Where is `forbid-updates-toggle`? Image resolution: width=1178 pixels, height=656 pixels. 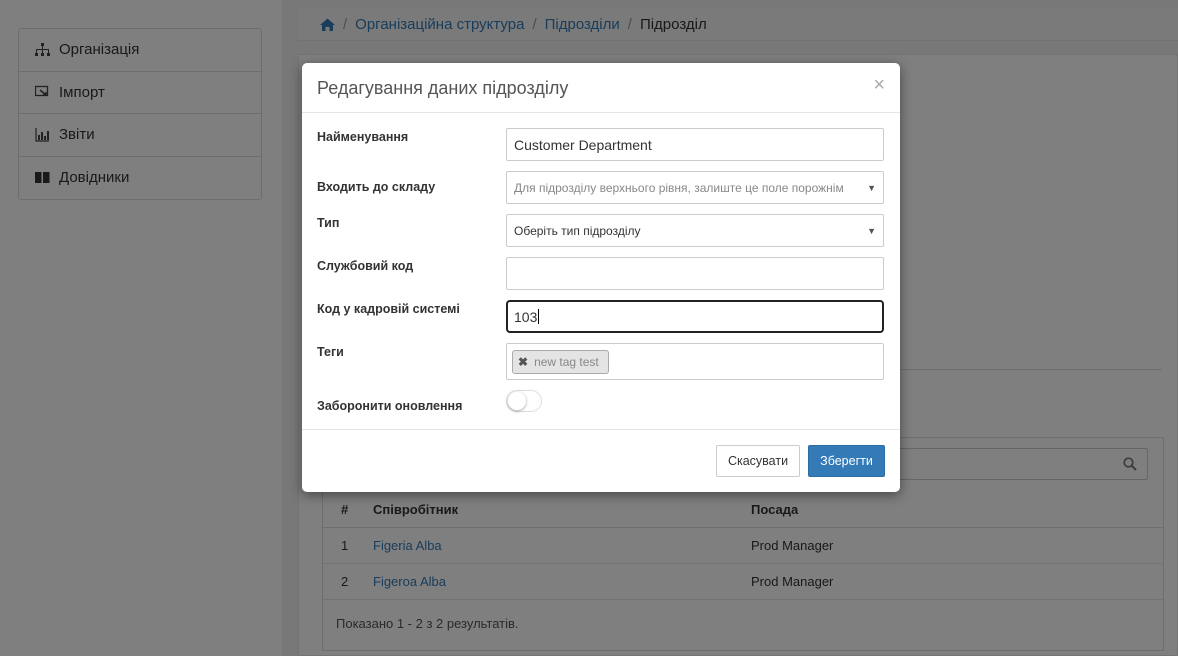 forbid-updates-toggle is located at coordinates (524, 401).